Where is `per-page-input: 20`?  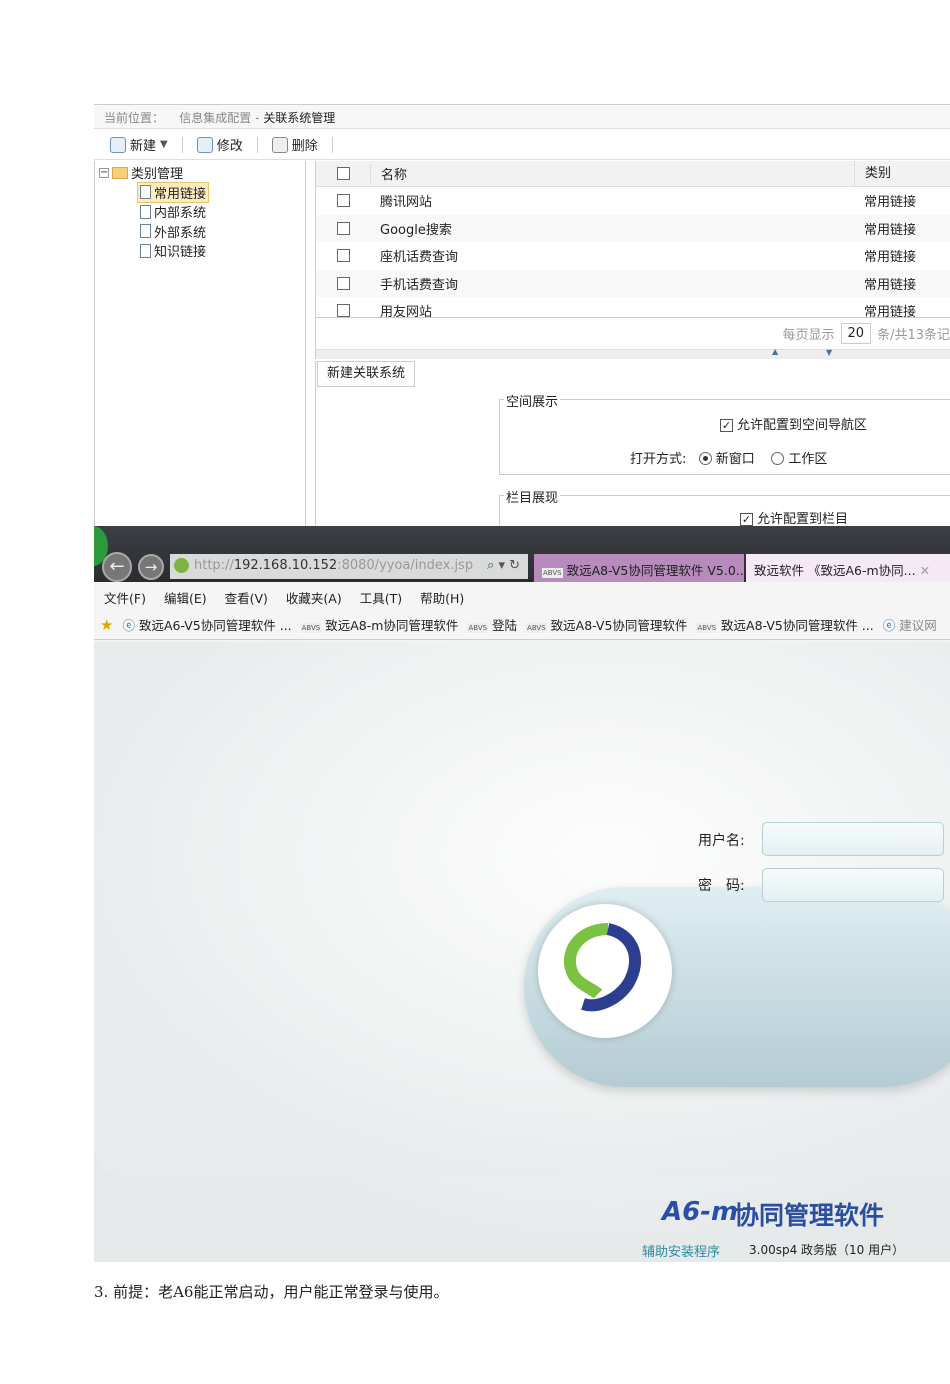
per-page-input: 20 is located at coordinates (856, 333).